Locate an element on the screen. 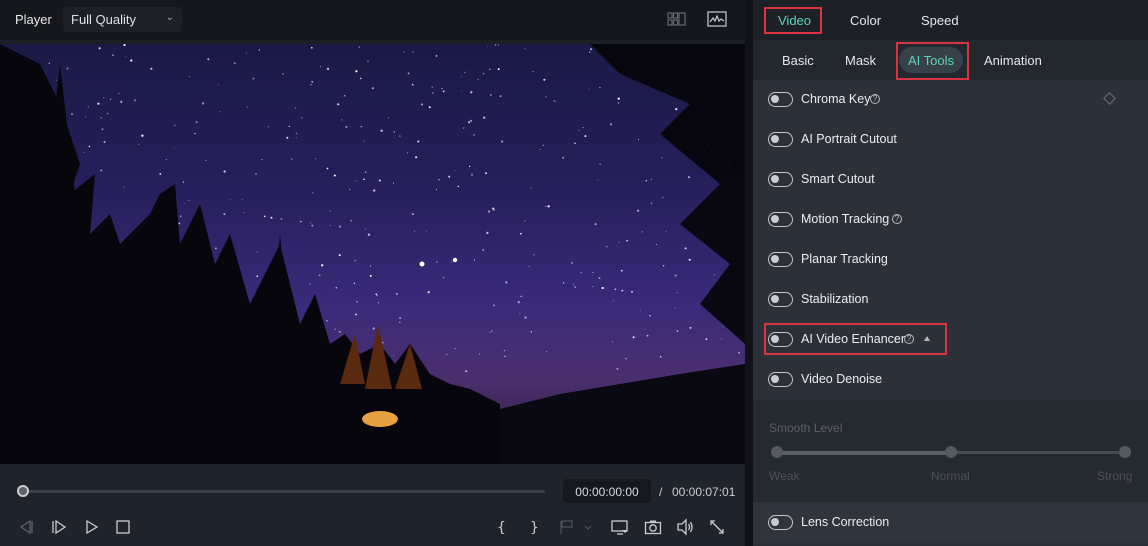  video-denoise-toggle is located at coordinates (780, 379).